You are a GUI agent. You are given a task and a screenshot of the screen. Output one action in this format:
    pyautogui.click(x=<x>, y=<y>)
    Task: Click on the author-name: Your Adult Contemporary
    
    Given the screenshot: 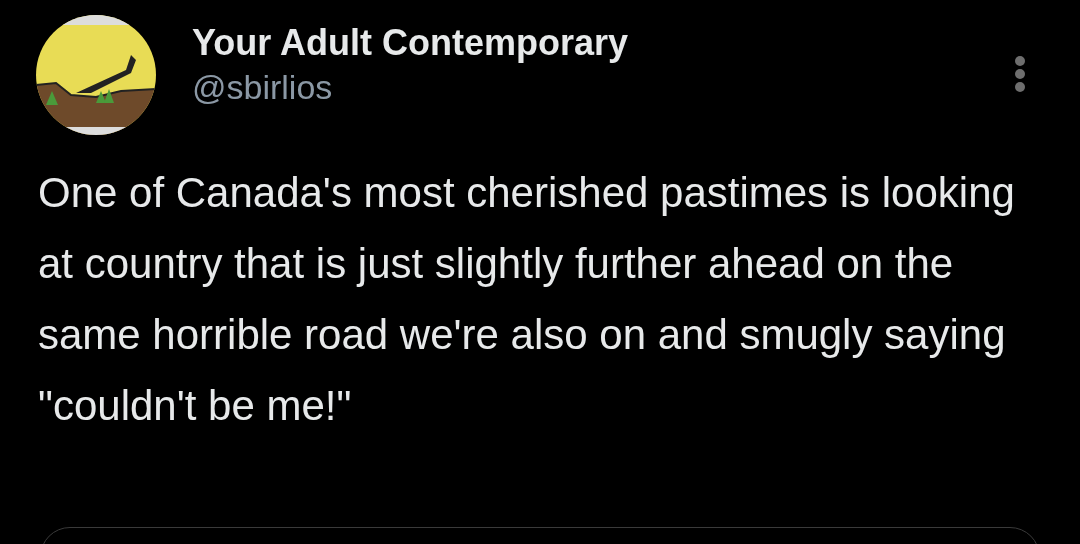 What is the action you would take?
    pyautogui.click(x=410, y=43)
    